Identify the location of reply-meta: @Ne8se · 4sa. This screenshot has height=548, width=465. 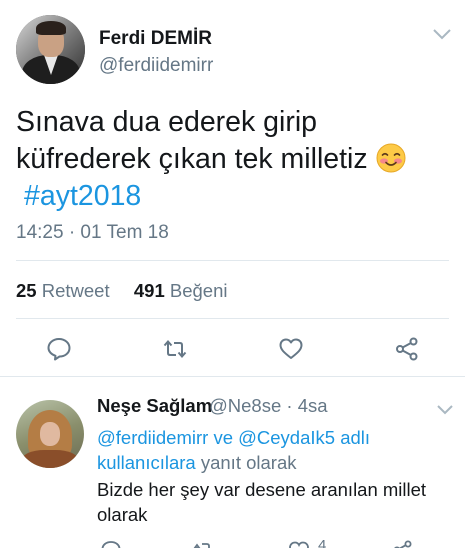
(268, 406).